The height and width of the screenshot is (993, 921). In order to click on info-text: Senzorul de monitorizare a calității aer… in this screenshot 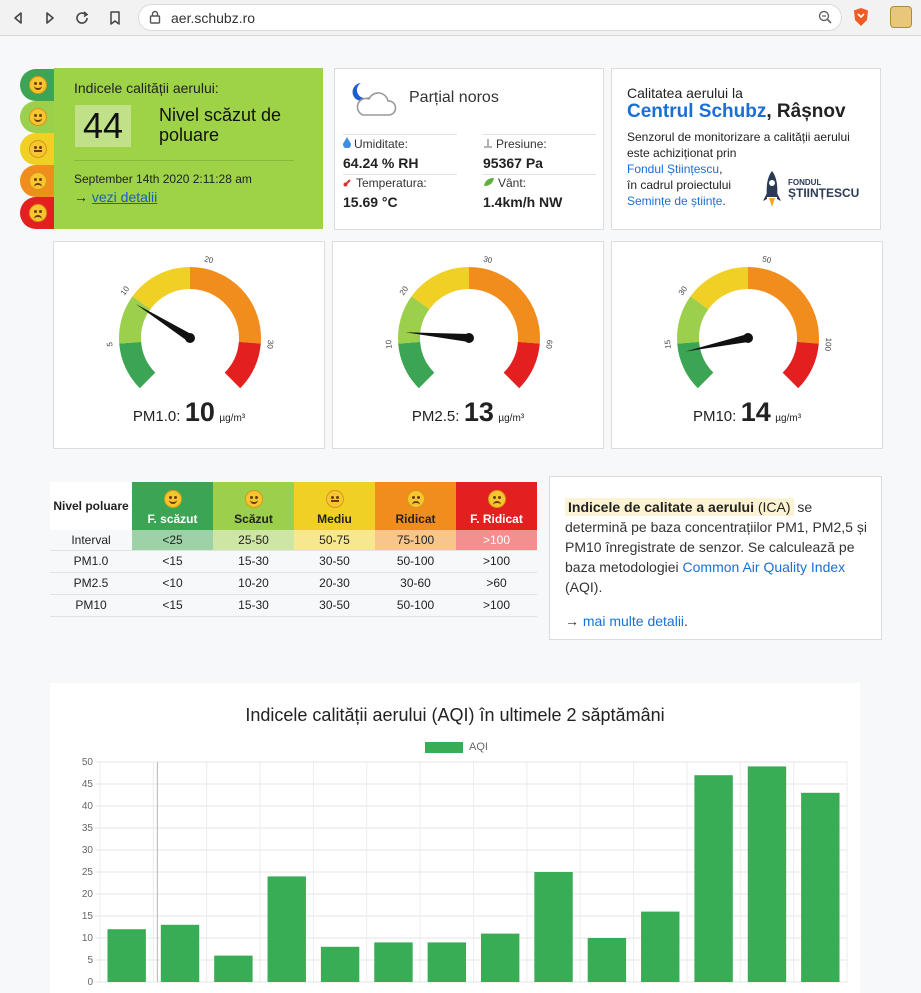, I will do `click(738, 145)`.